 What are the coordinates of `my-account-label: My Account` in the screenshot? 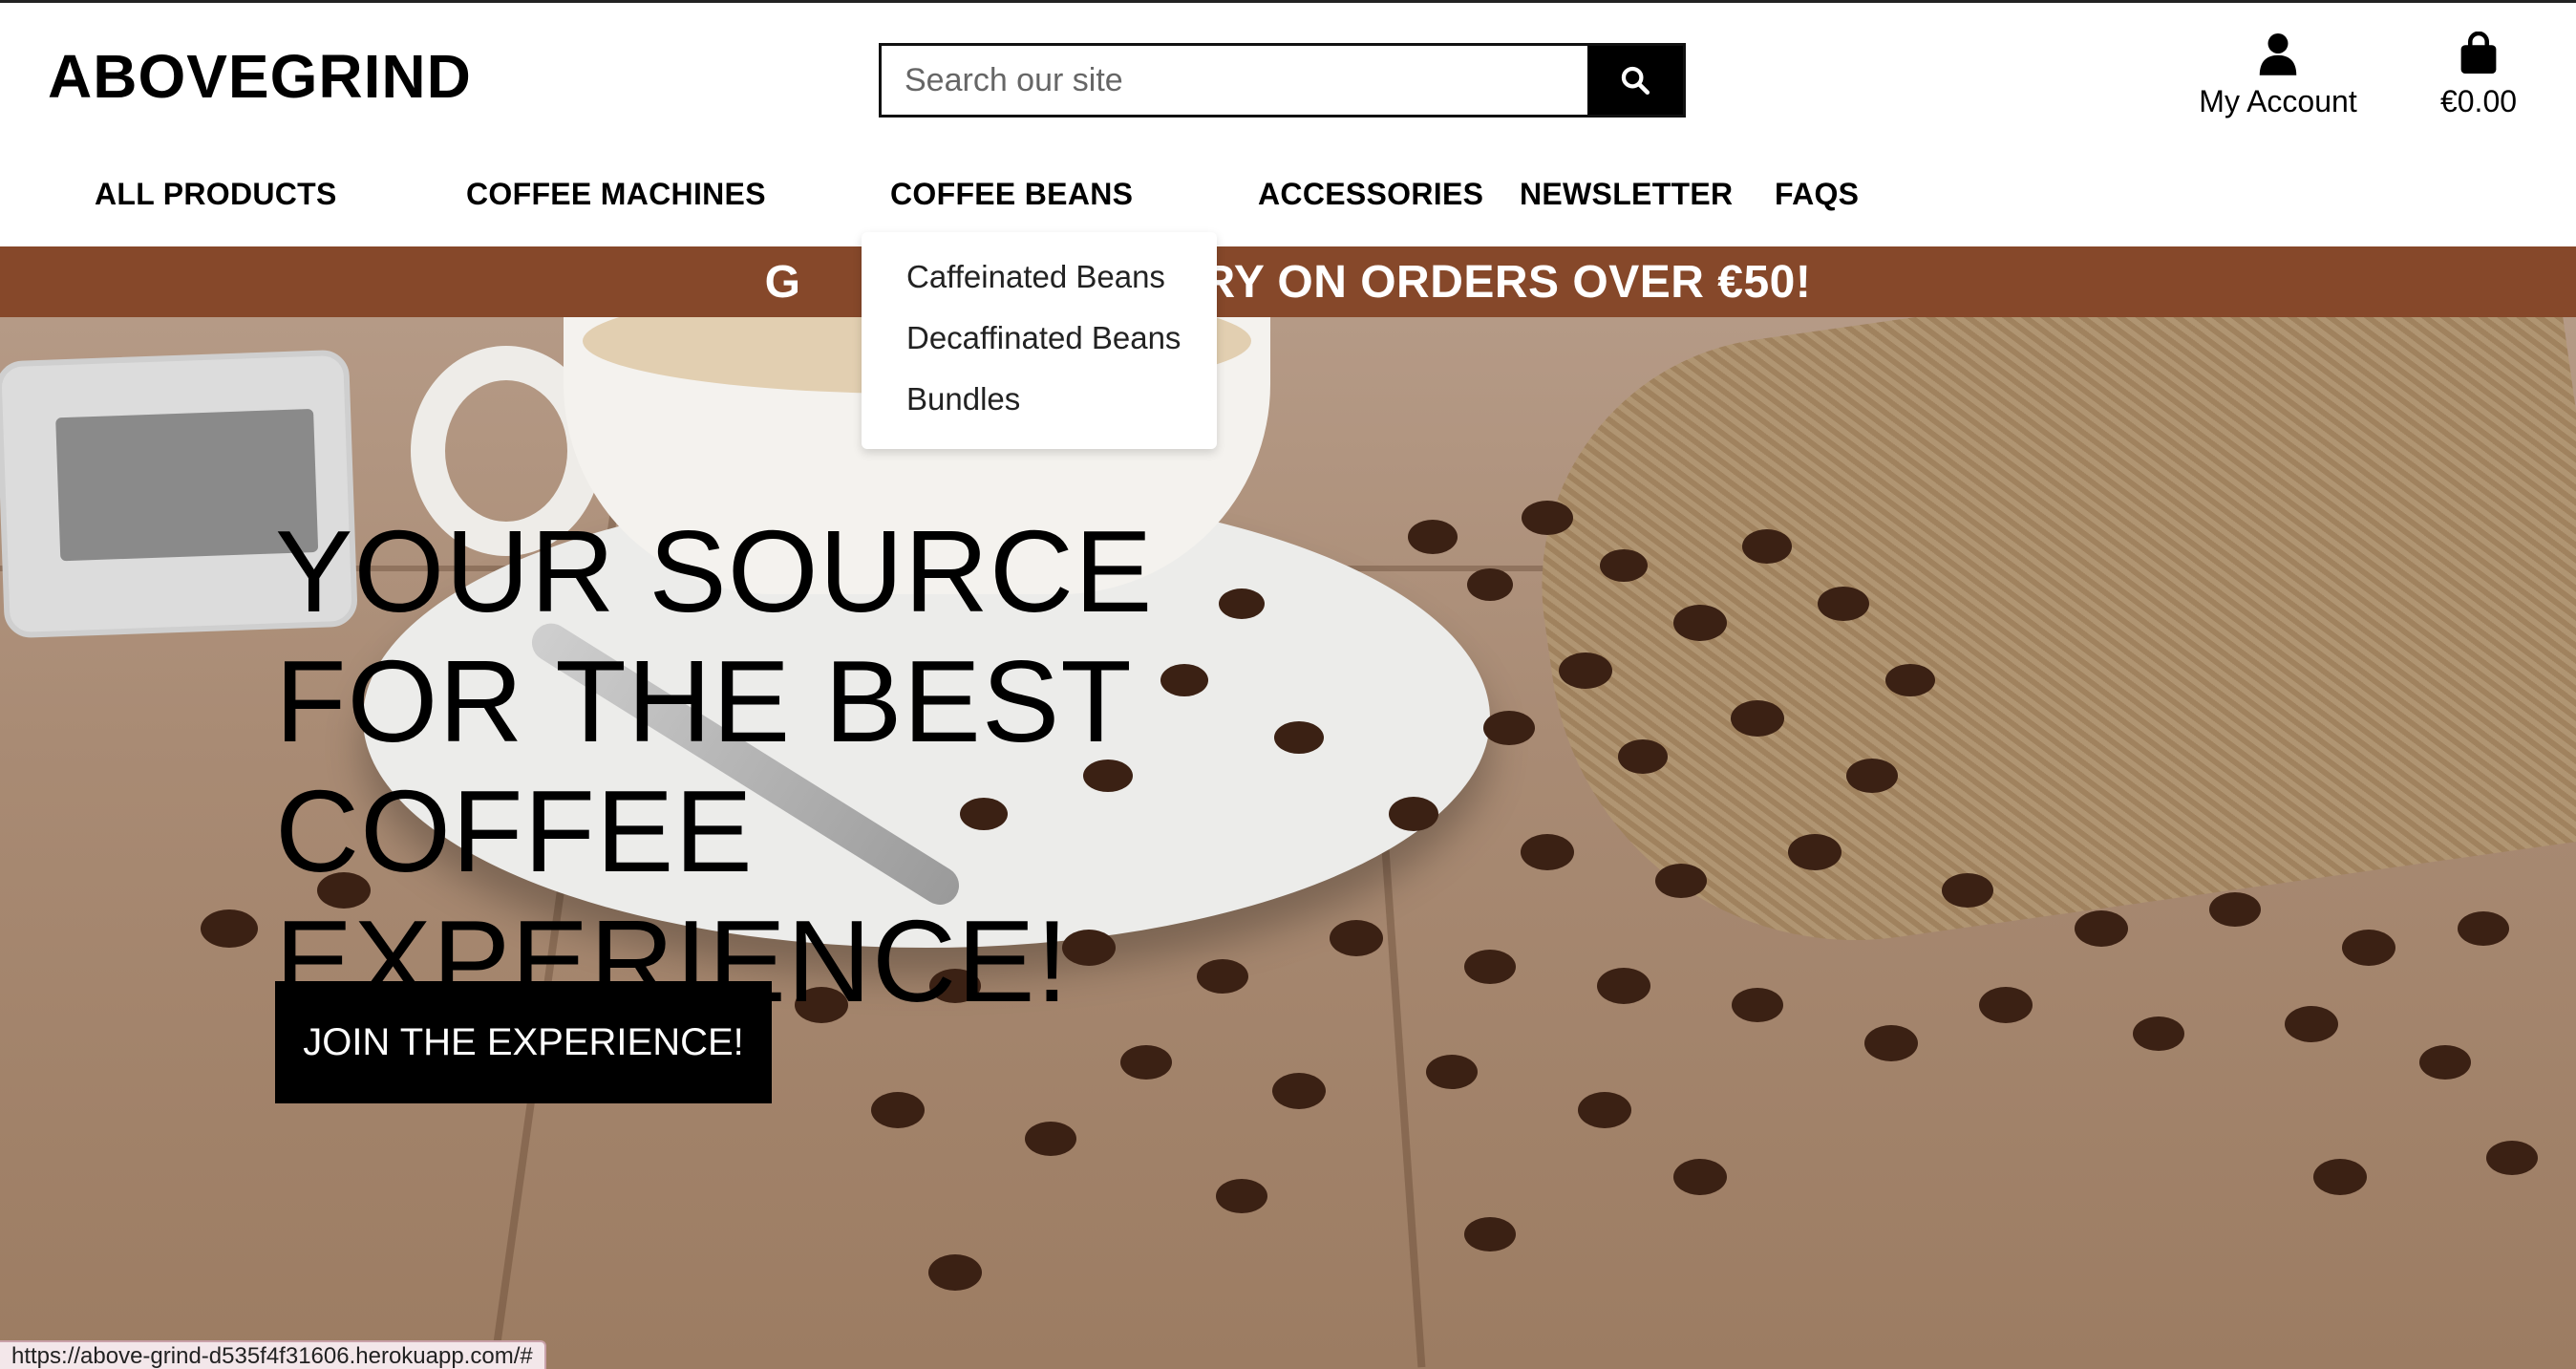 It's located at (2278, 101).